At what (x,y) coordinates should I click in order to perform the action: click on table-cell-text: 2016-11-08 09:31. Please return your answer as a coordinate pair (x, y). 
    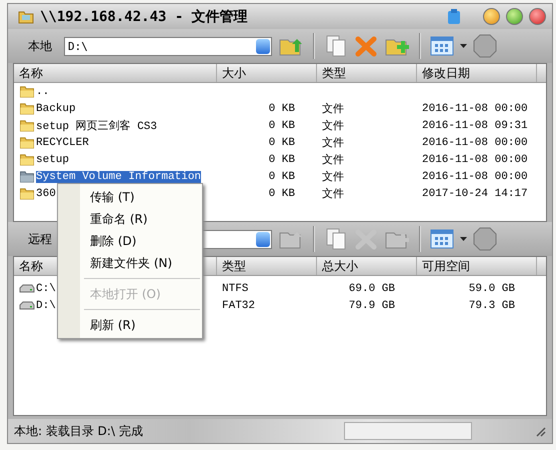
    Looking at the image, I should click on (475, 126).